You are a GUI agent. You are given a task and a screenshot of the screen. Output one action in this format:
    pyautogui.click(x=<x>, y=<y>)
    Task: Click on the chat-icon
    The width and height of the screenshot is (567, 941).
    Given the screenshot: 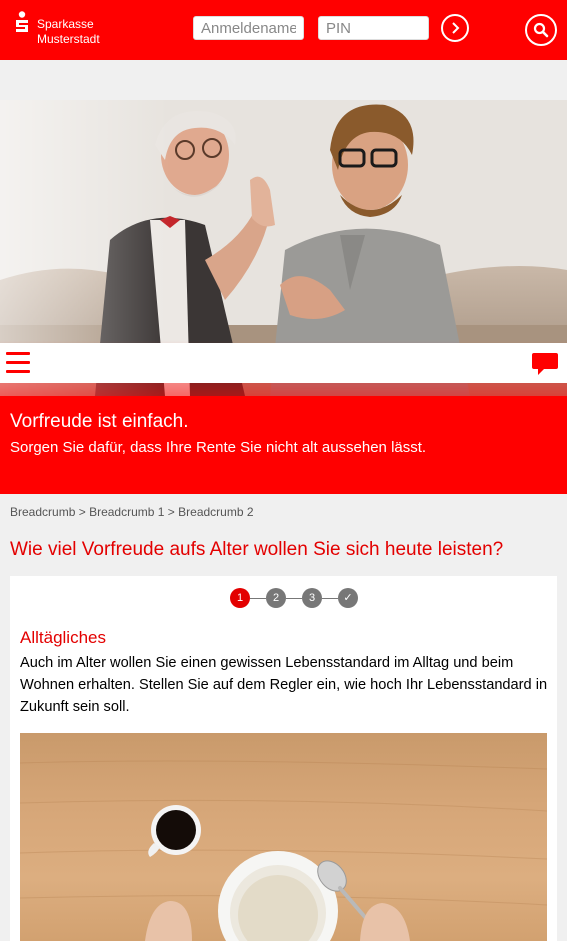 What is the action you would take?
    pyautogui.click(x=545, y=364)
    